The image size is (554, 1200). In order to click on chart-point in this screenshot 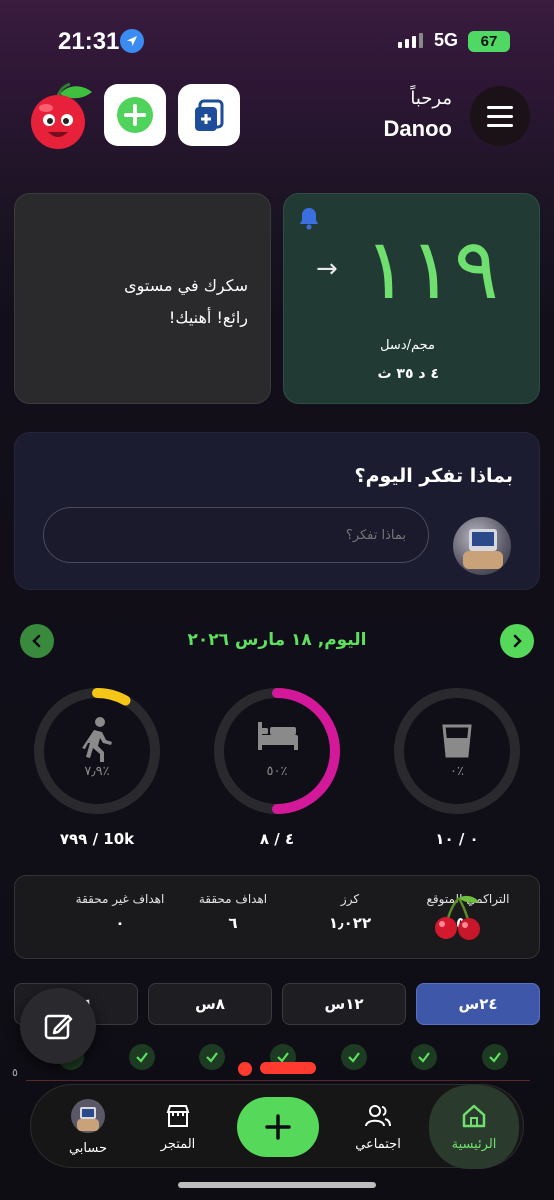, I will do `click(245, 1069)`.